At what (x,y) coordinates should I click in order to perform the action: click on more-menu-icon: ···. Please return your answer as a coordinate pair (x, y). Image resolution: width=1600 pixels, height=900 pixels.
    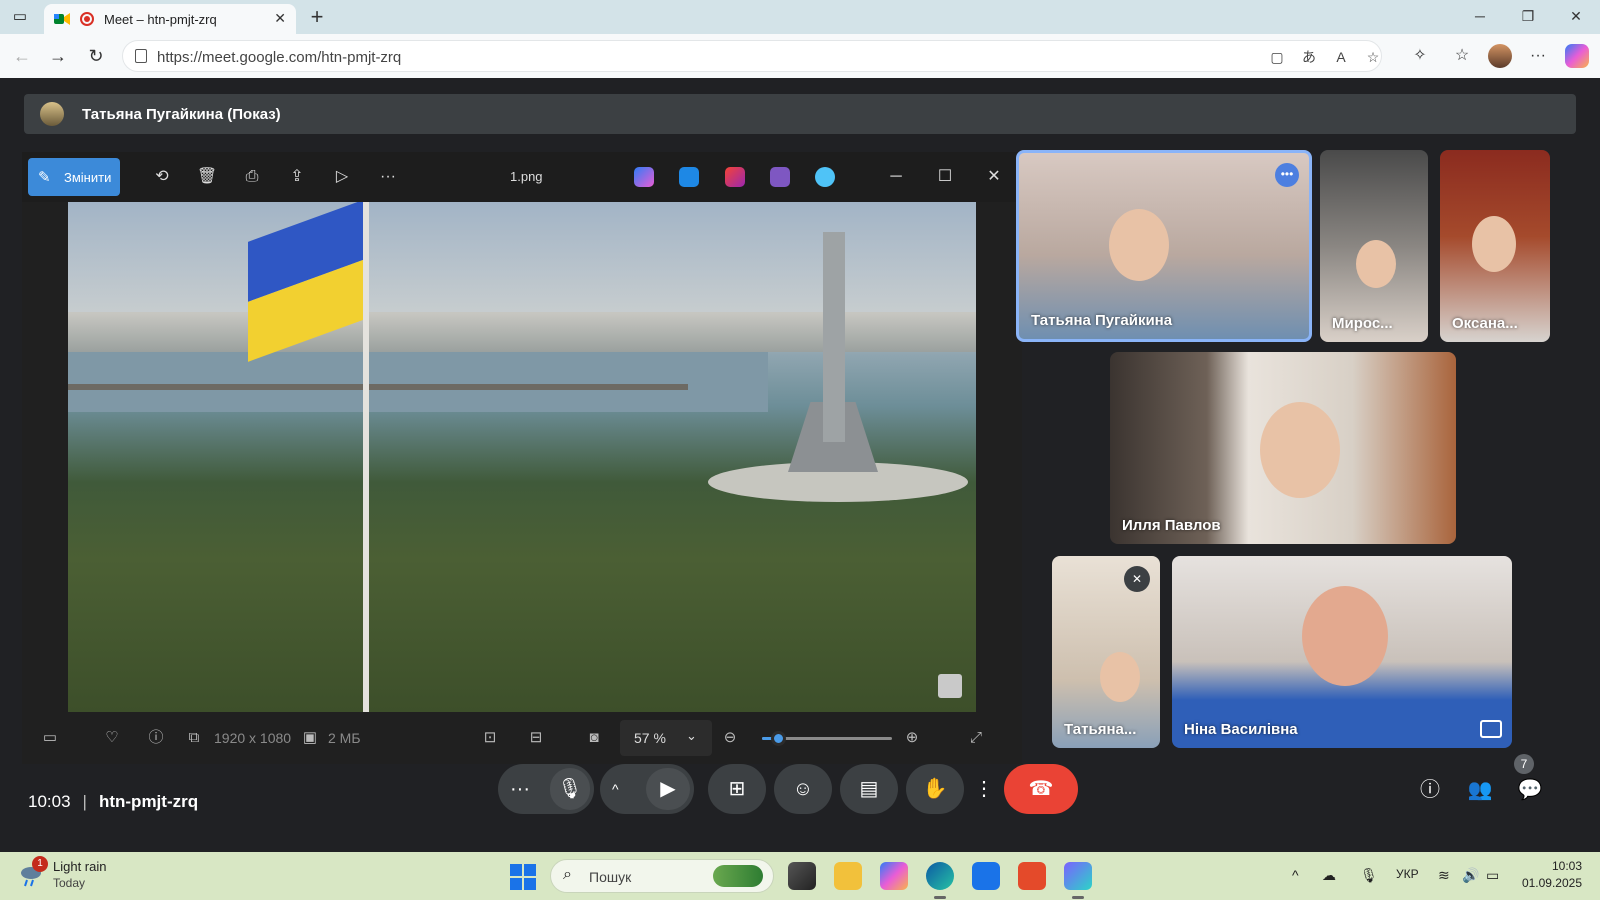
    Looking at the image, I should click on (1538, 56).